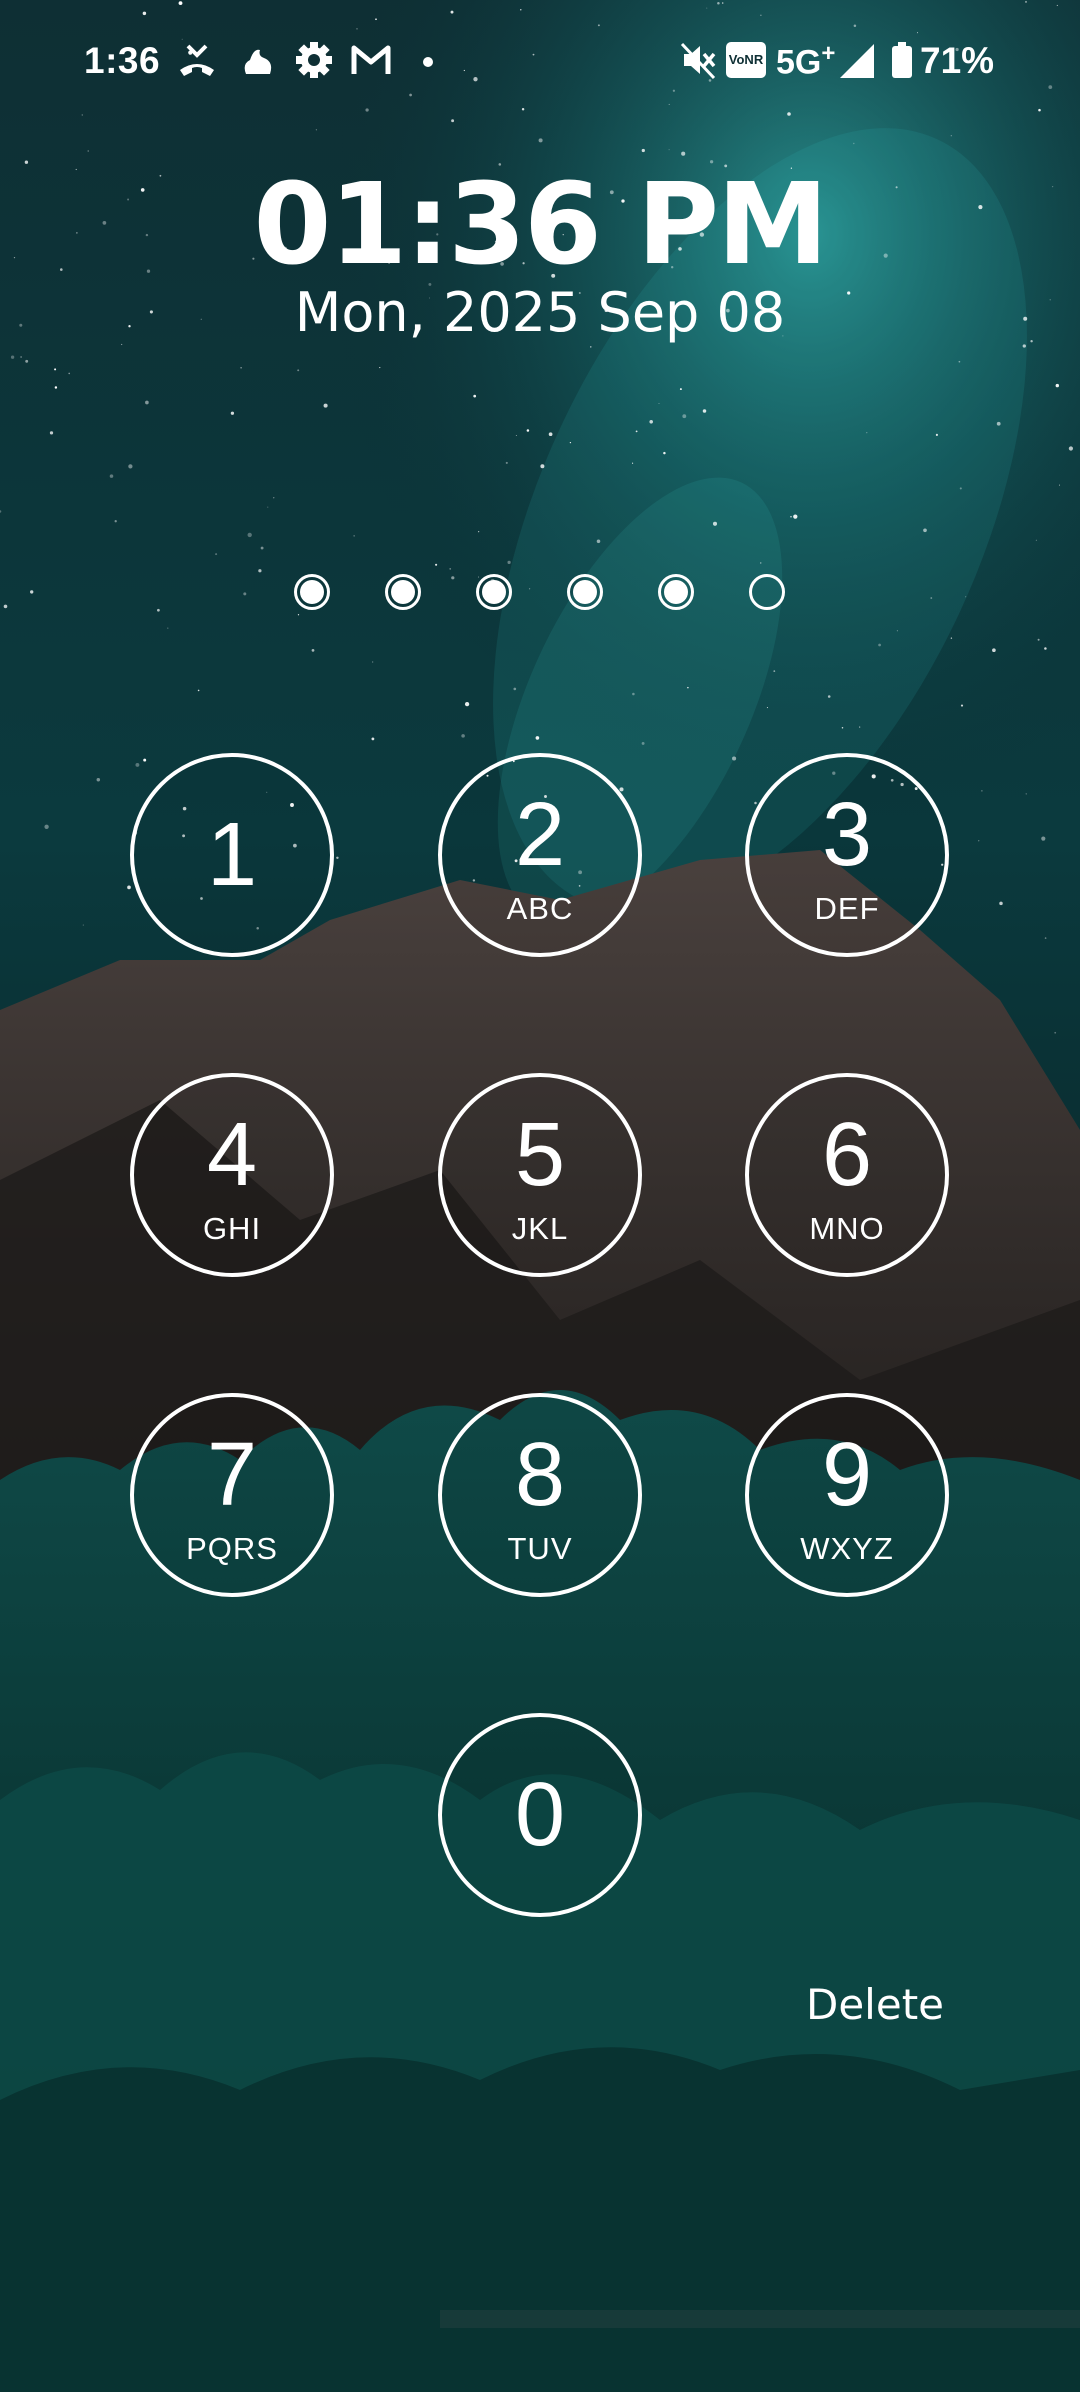 This screenshot has height=2392, width=1080. Describe the element at coordinates (540, 1475) in the screenshot. I see `key-digit: 8` at that location.